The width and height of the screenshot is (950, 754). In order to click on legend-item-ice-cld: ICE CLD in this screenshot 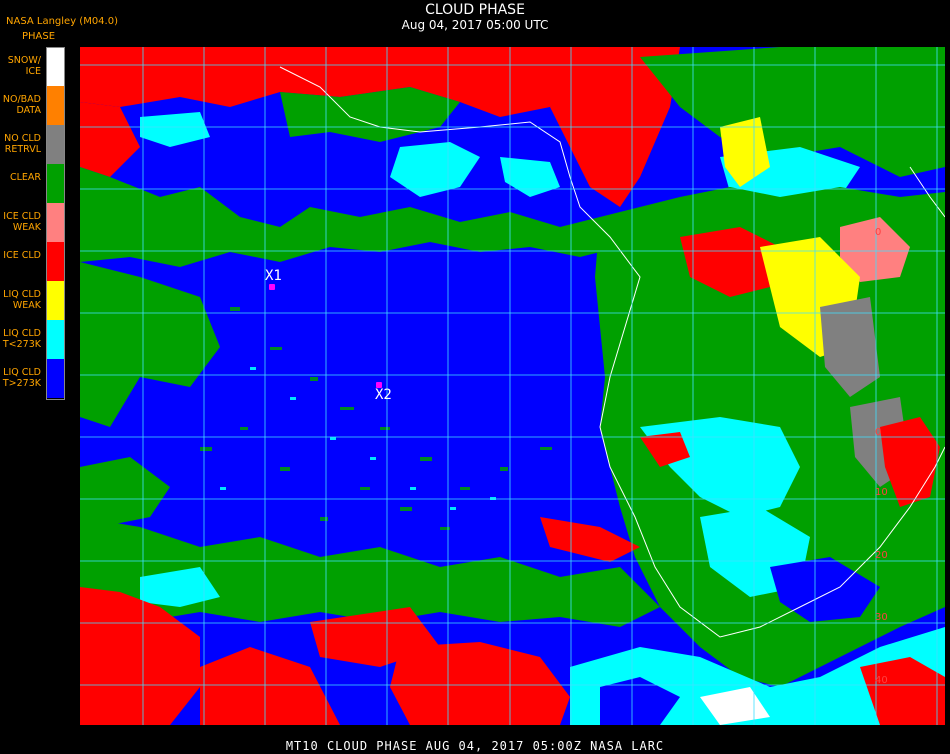, I will do `click(33, 261)`.